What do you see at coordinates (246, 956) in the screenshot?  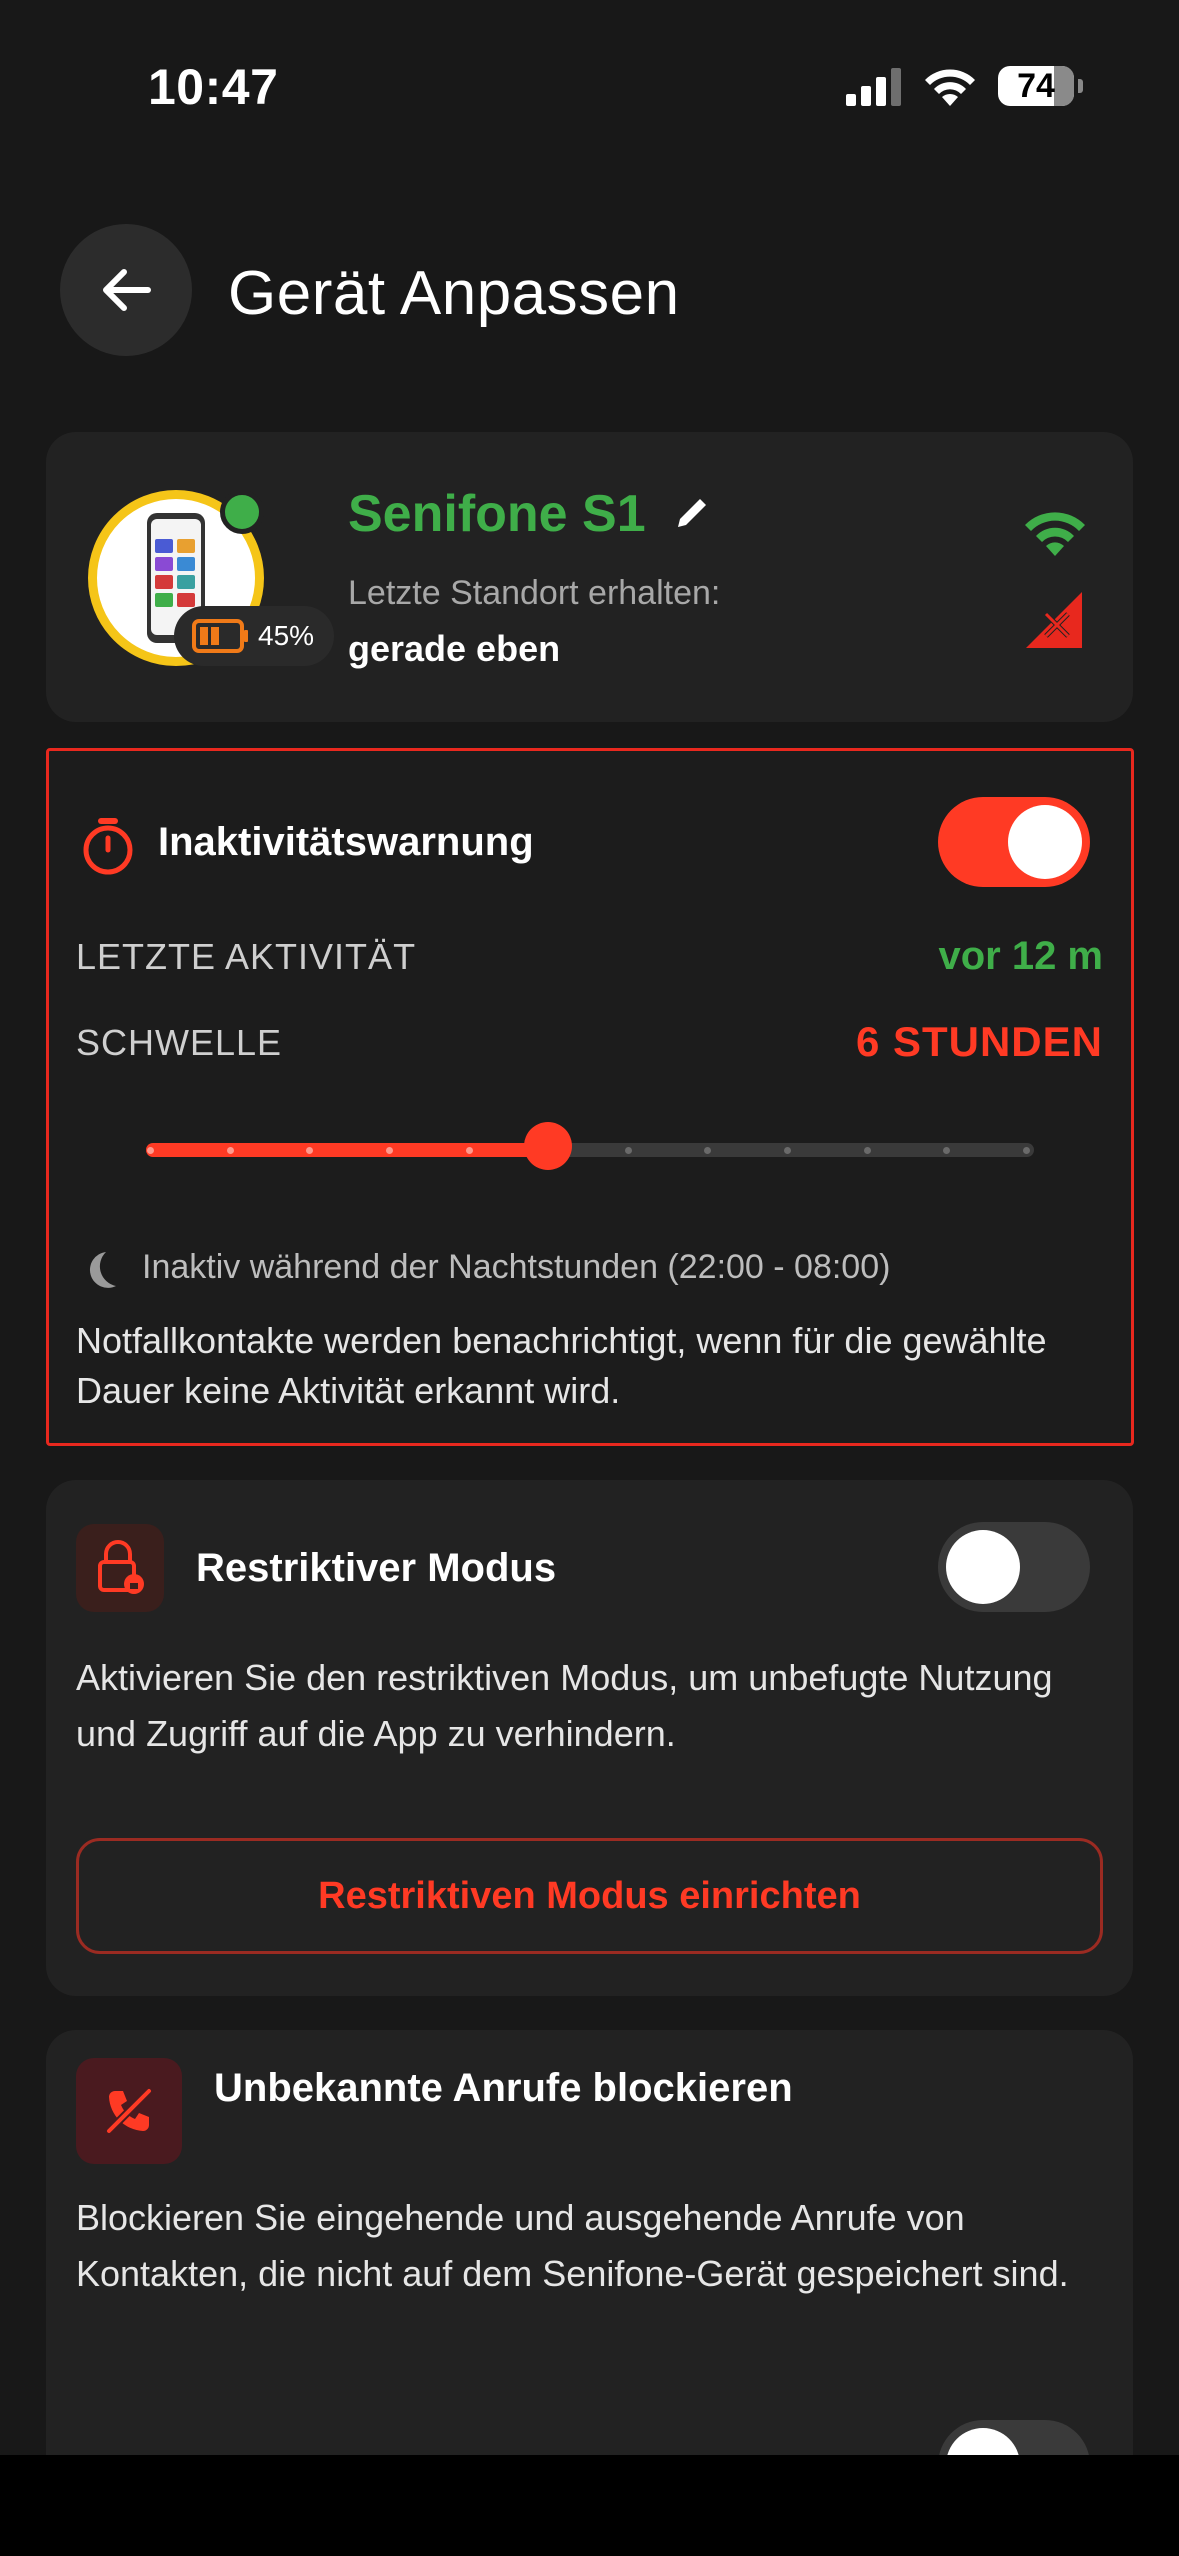 I see `last-activity-label: LETZTE AKTIVITÄT` at bounding box center [246, 956].